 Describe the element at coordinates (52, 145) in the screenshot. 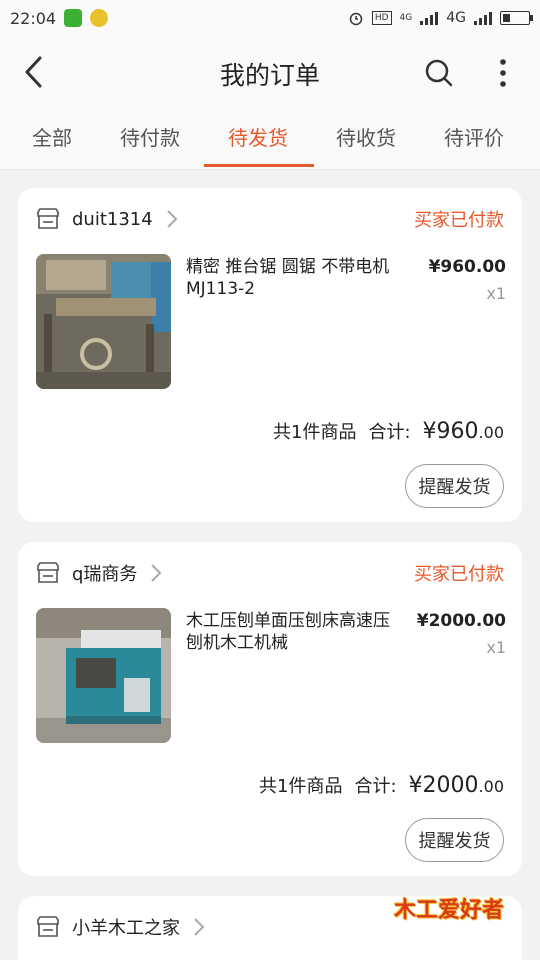

I see `tab-all: 全部` at that location.